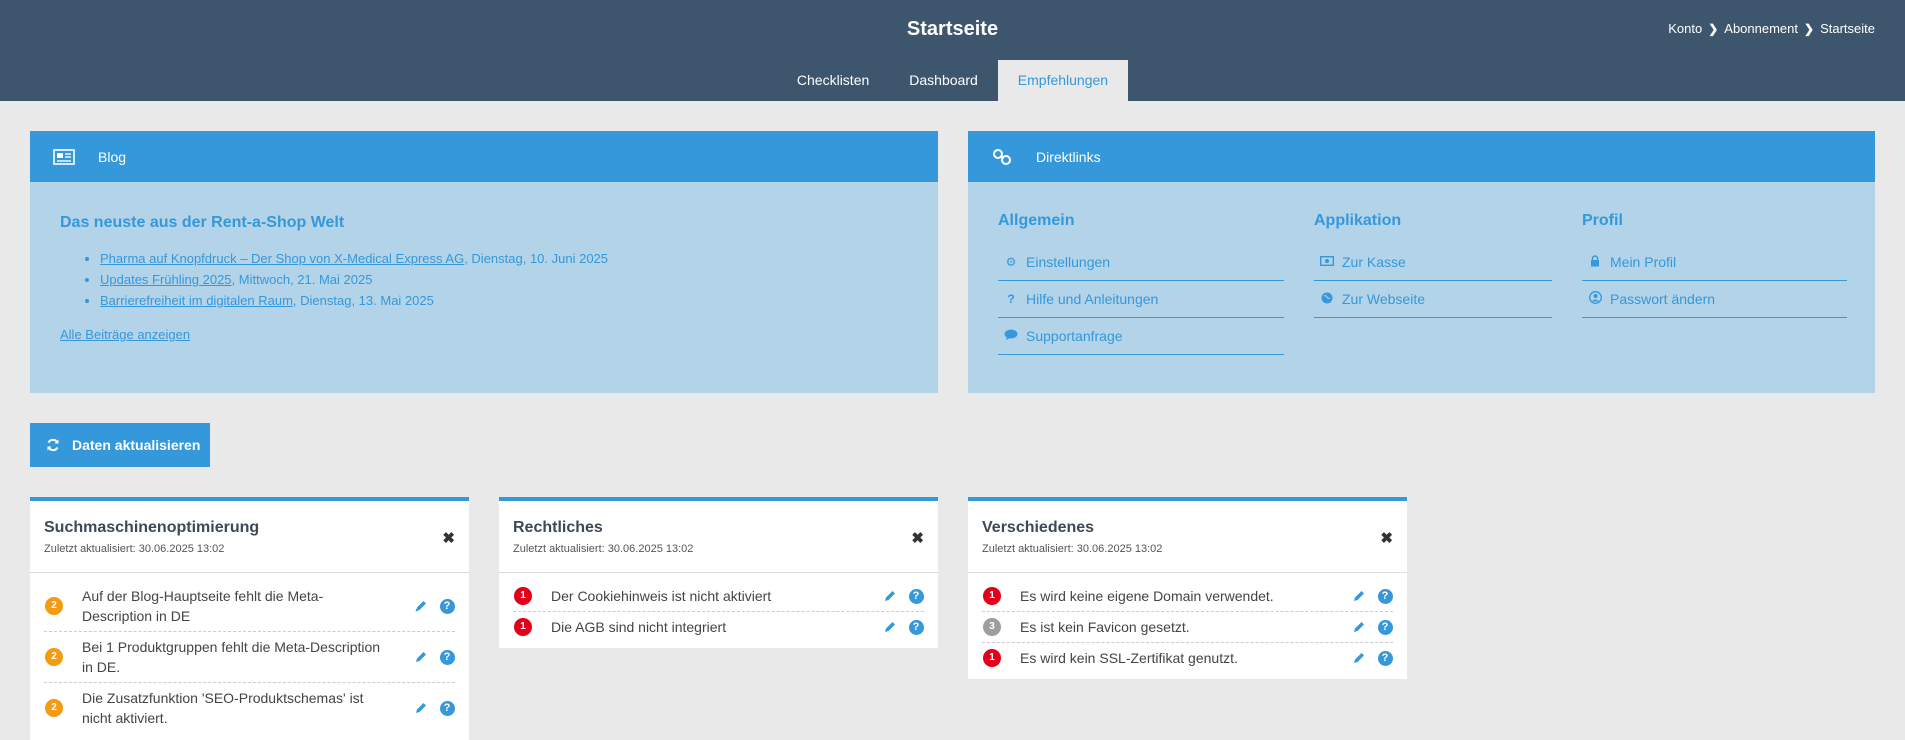  Describe the element at coordinates (1383, 299) in the screenshot. I see `link-label: Zur Webseite` at that location.